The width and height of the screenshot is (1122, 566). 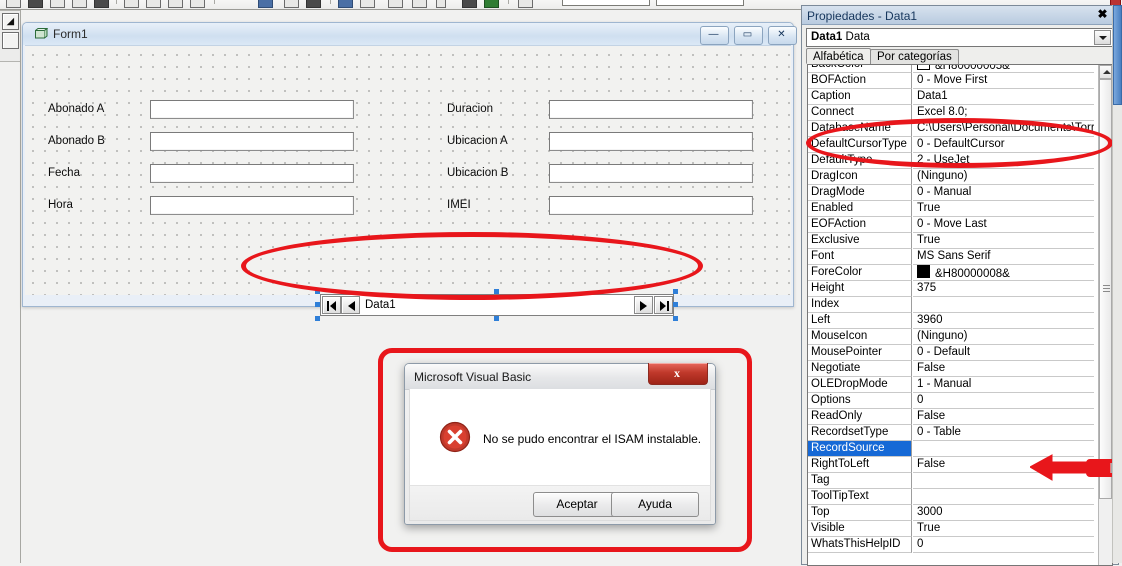 What do you see at coordinates (651, 205) in the screenshot?
I see `input-imei` at bounding box center [651, 205].